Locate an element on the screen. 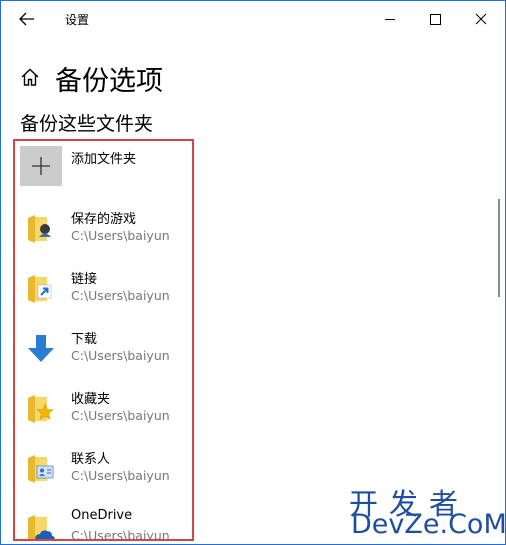  folder-name: 链接 is located at coordinates (84, 279).